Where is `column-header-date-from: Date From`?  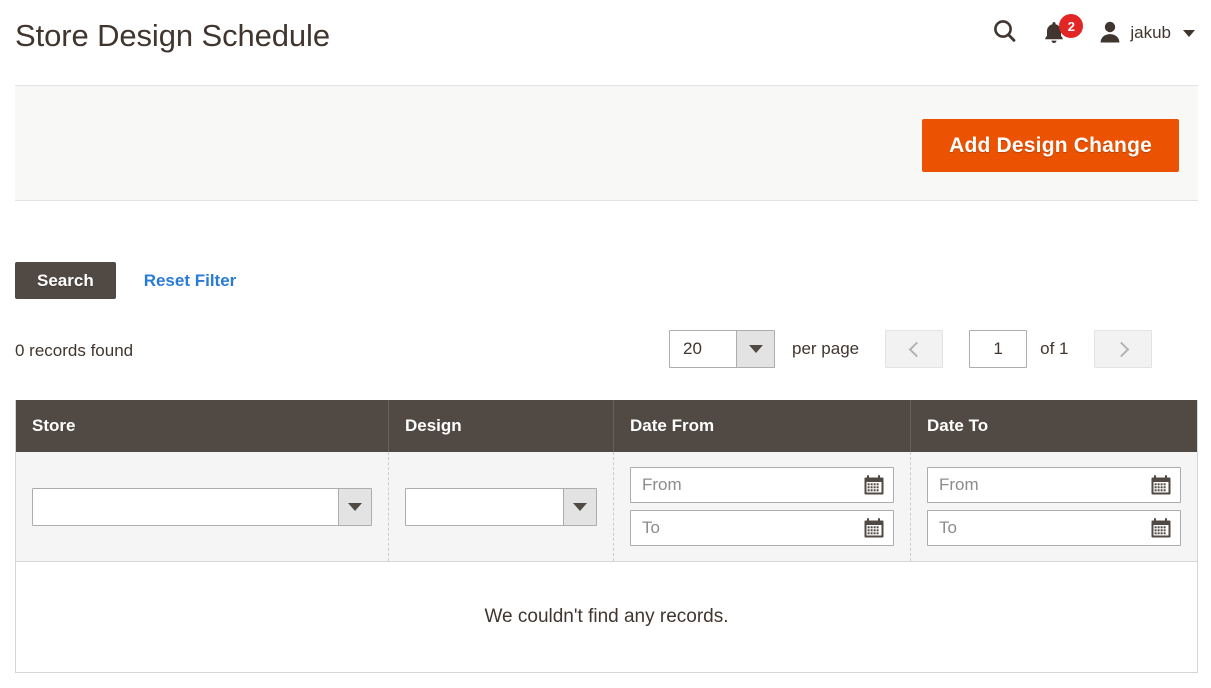 column-header-date-from: Date From is located at coordinates (761, 426).